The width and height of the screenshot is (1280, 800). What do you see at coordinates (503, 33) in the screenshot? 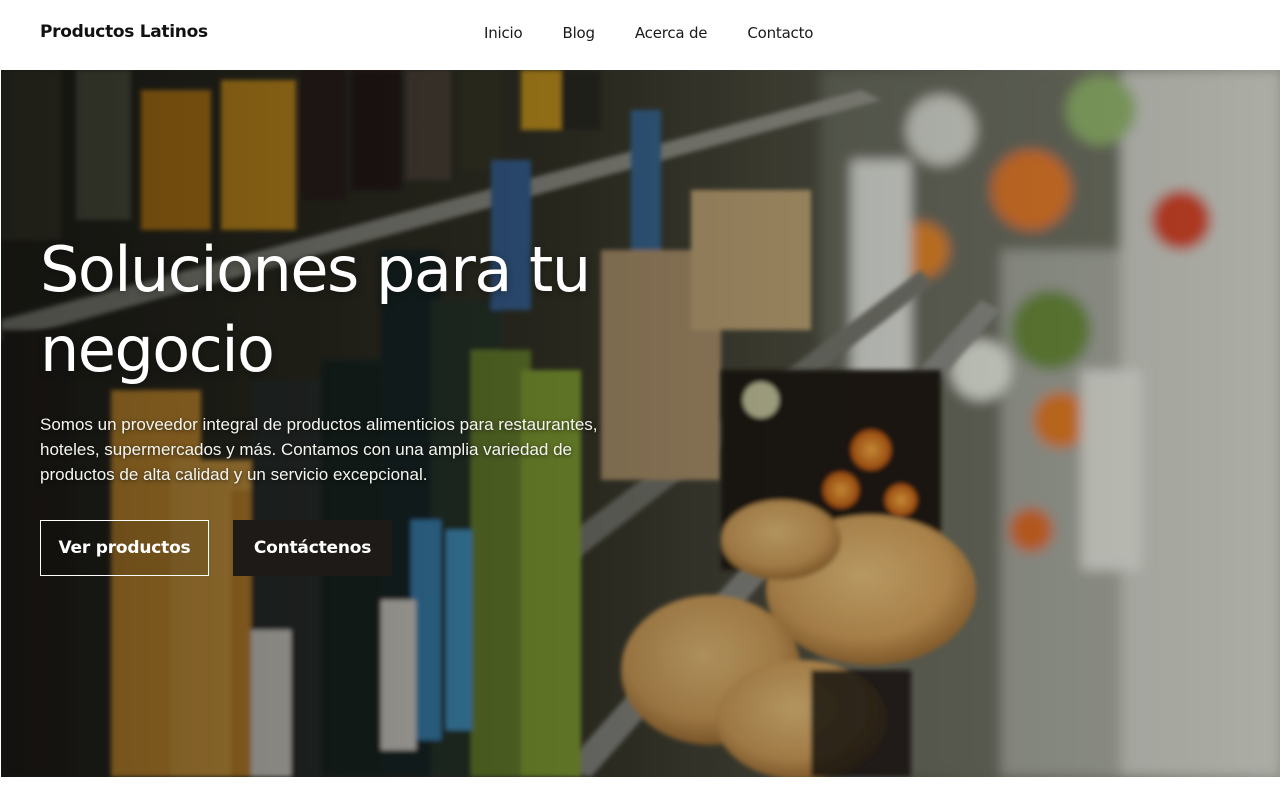
I see `nav-item-inicio: Inicio` at bounding box center [503, 33].